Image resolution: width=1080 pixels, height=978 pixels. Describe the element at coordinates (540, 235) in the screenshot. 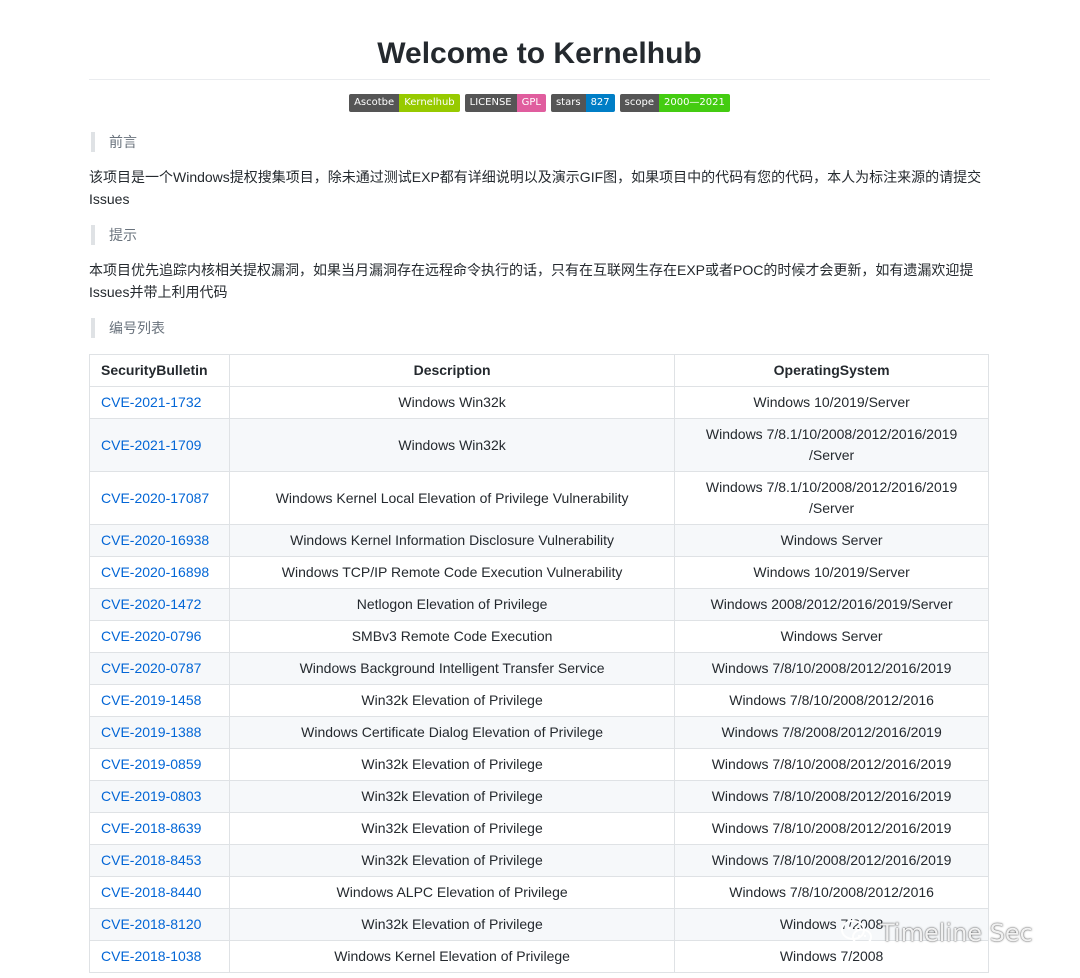

I see `tip-heading: 提示` at that location.